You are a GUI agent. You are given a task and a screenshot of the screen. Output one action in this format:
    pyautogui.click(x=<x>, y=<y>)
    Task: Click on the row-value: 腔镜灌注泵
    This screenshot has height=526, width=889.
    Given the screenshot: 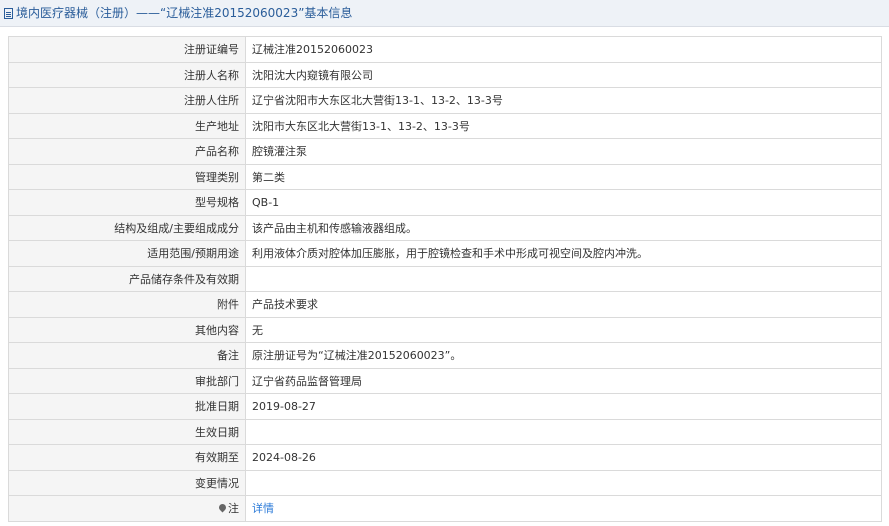 What is the action you would take?
    pyautogui.click(x=563, y=151)
    